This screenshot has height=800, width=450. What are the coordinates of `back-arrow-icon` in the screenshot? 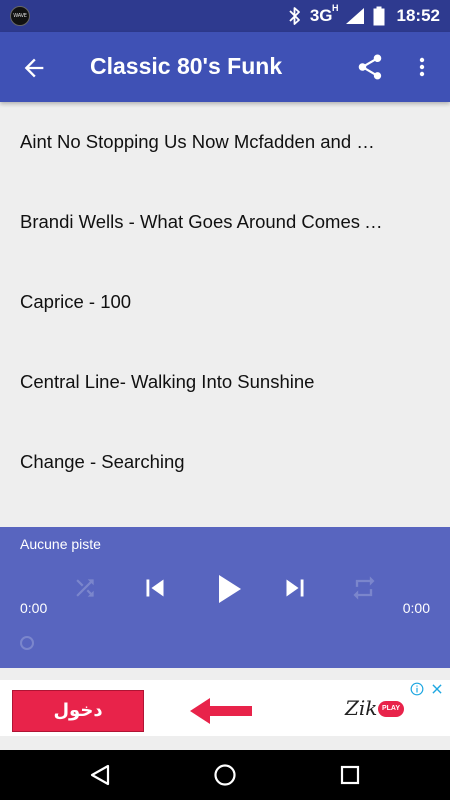 It's located at (34, 68).